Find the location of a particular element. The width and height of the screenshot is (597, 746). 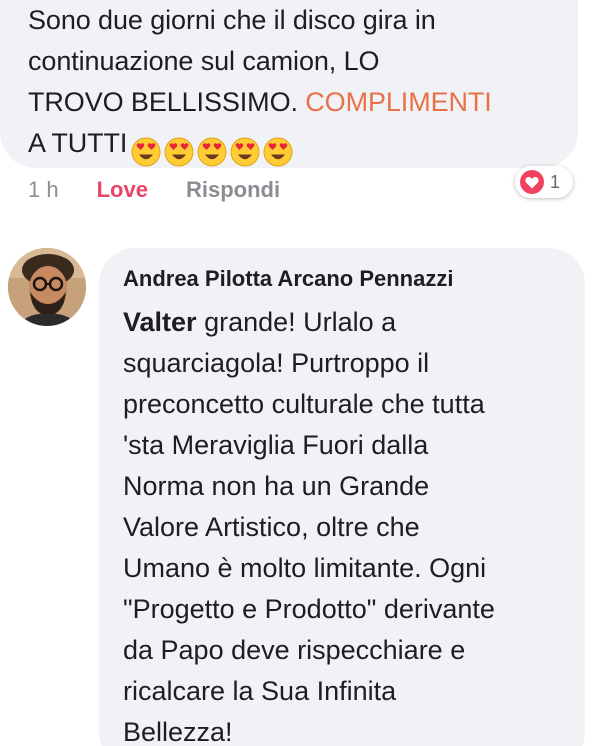

avatar is located at coordinates (47, 287).